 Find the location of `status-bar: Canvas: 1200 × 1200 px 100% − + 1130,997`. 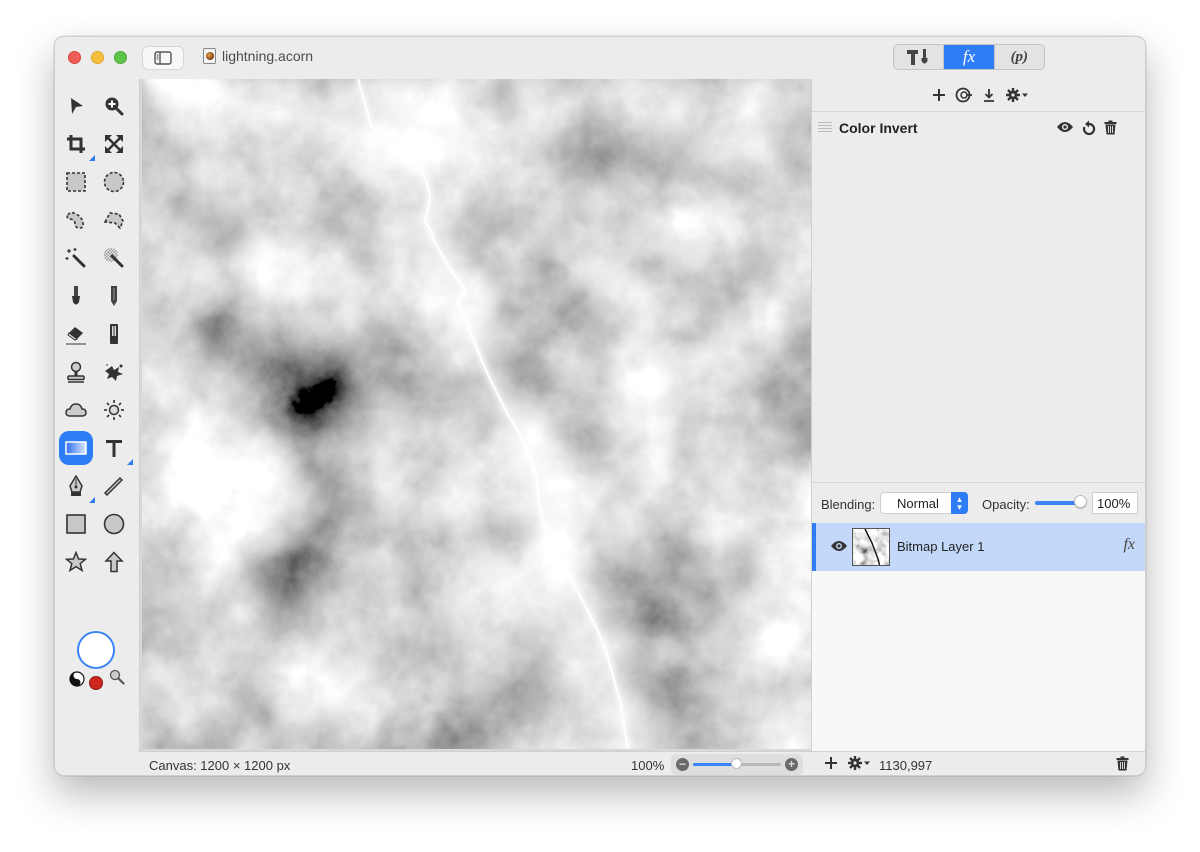

status-bar: Canvas: 1200 × 1200 px 100% − + 1130,997 is located at coordinates (642, 763).